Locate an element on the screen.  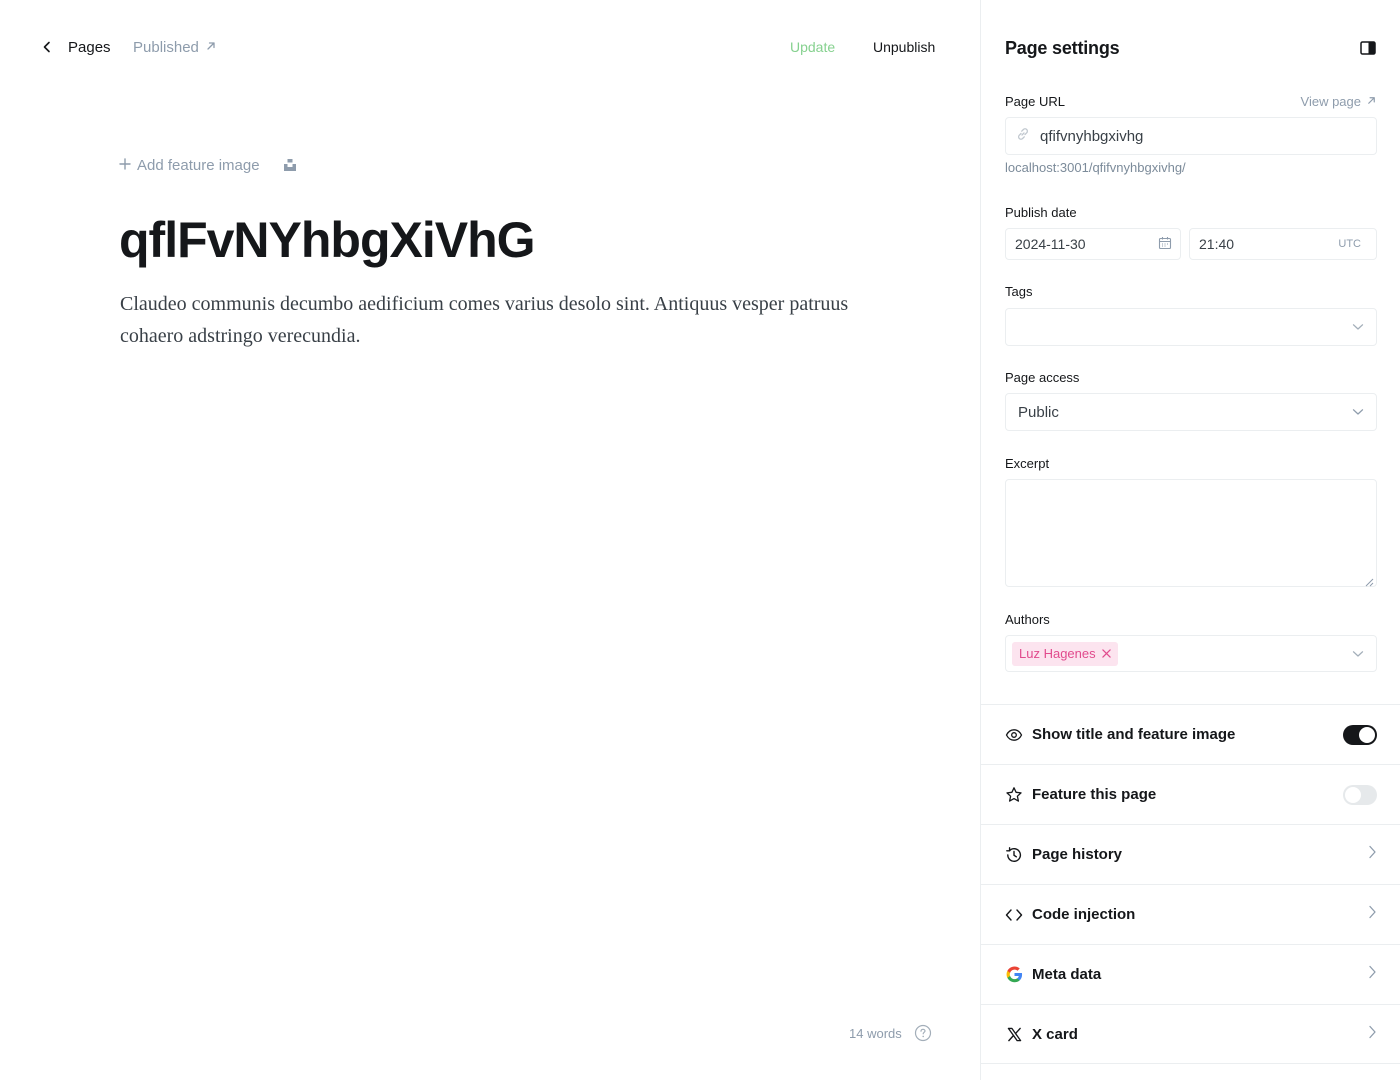
back-label: Pages is located at coordinates (89, 47).